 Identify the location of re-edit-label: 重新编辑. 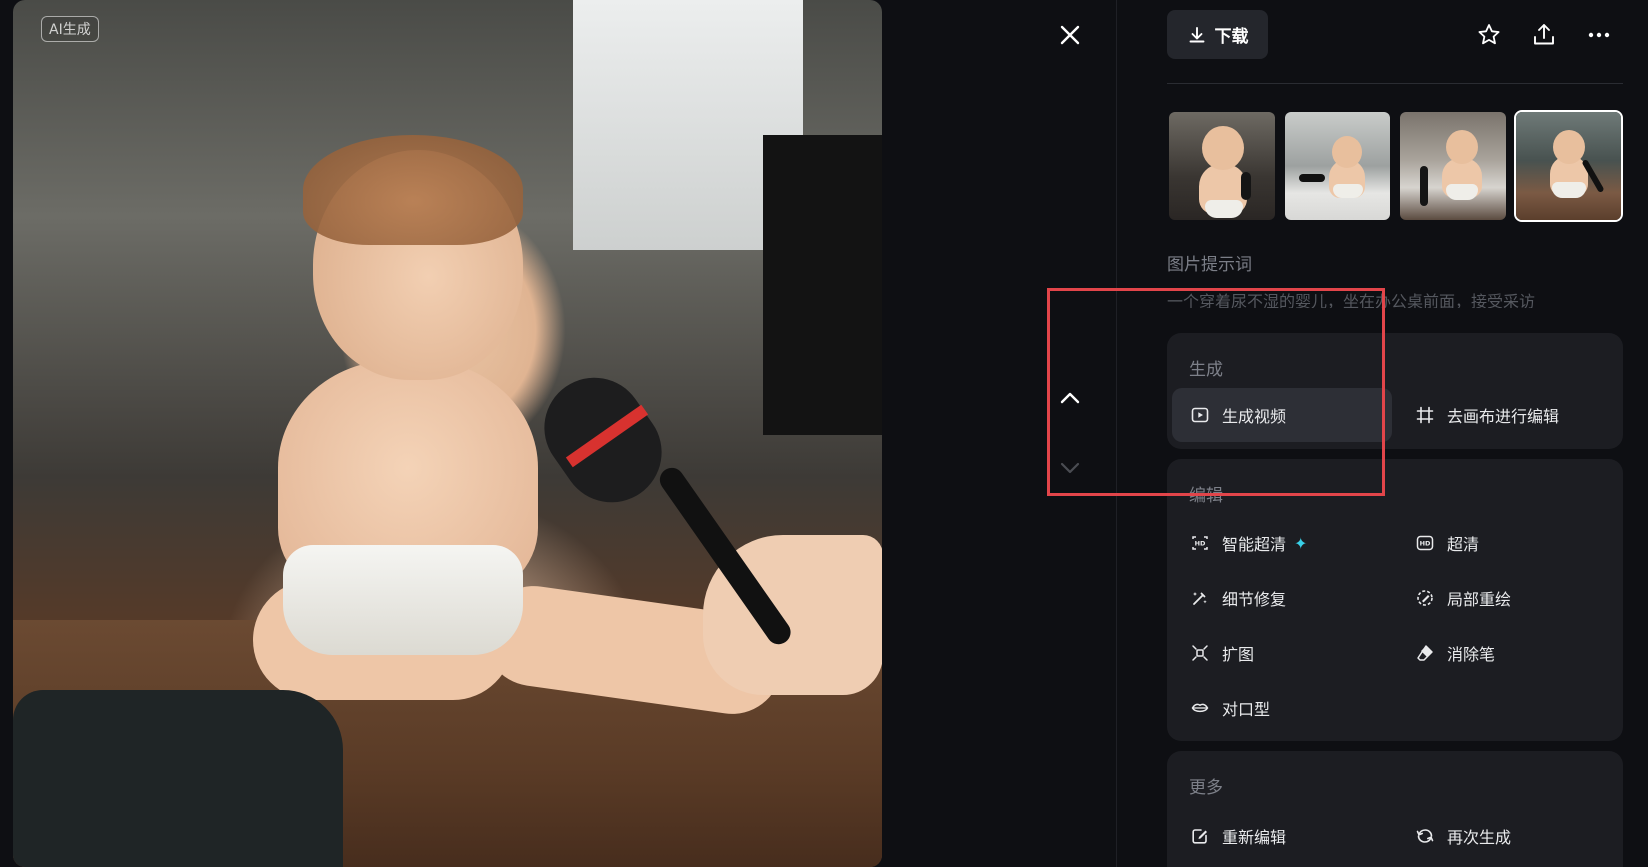
(1254, 837).